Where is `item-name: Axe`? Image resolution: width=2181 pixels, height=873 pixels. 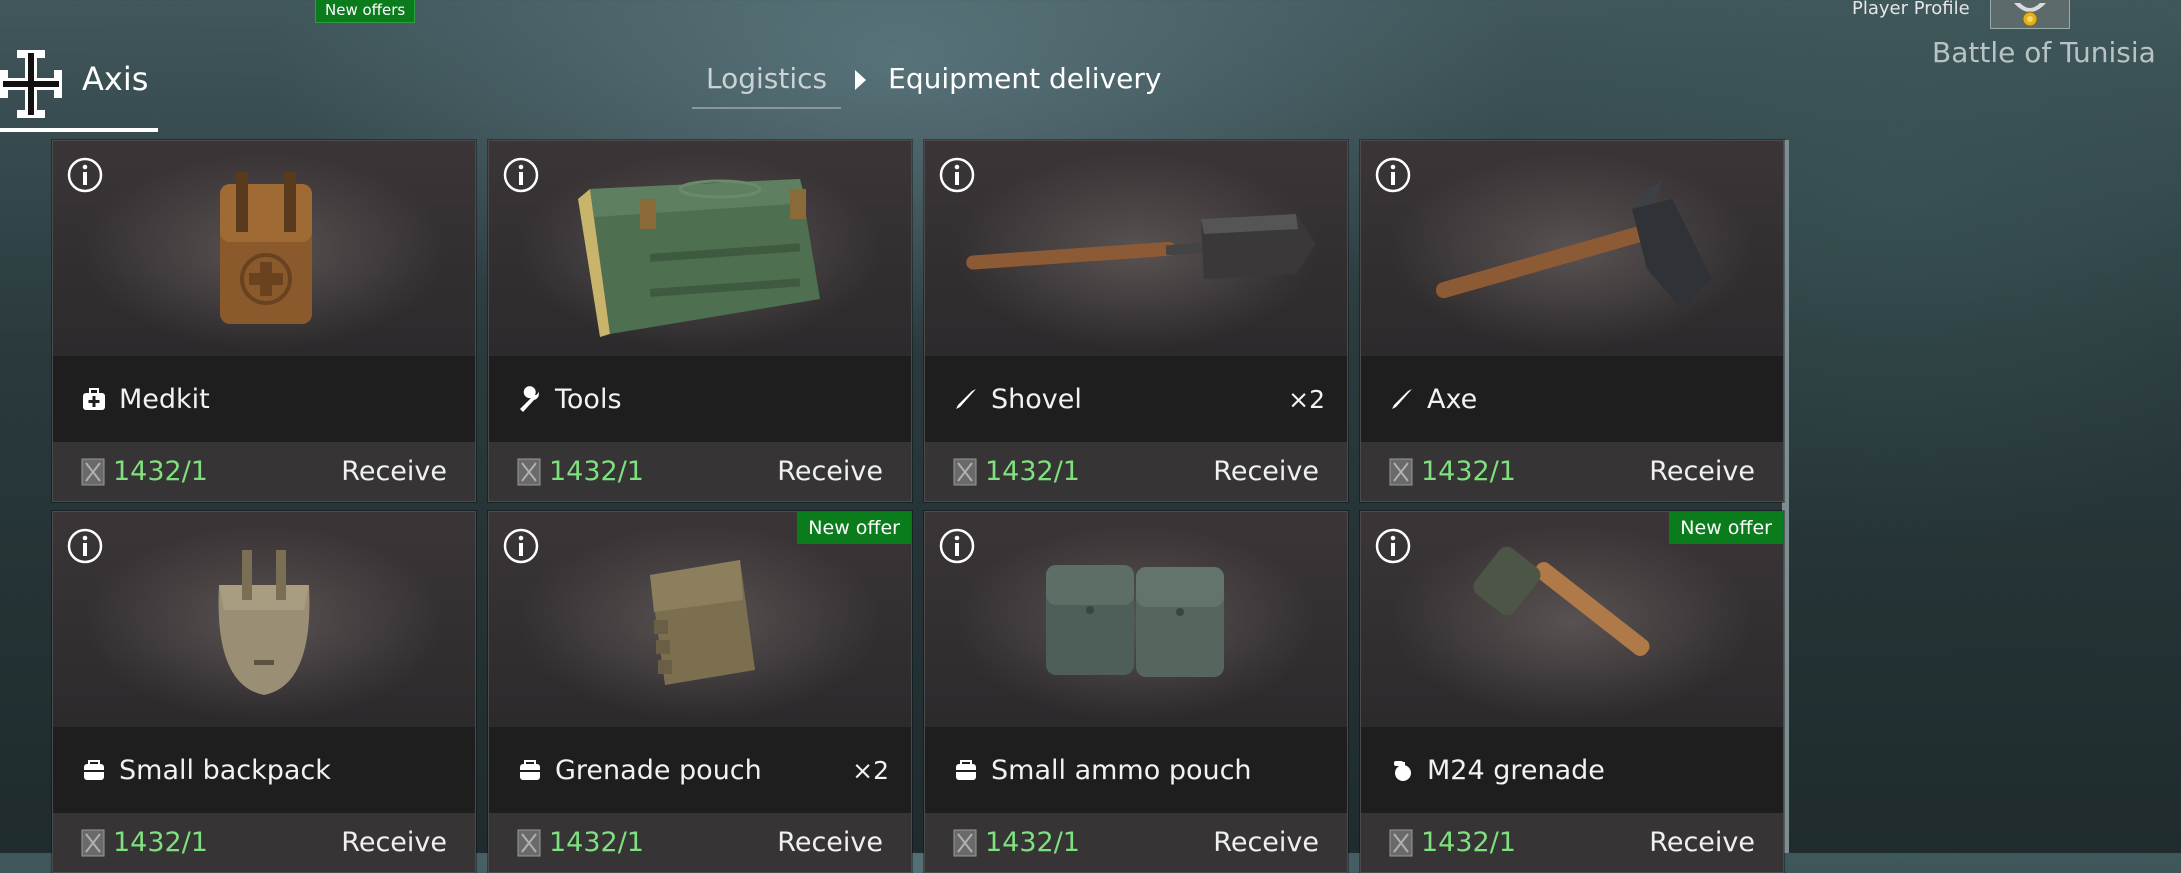
item-name: Axe is located at coordinates (1452, 399).